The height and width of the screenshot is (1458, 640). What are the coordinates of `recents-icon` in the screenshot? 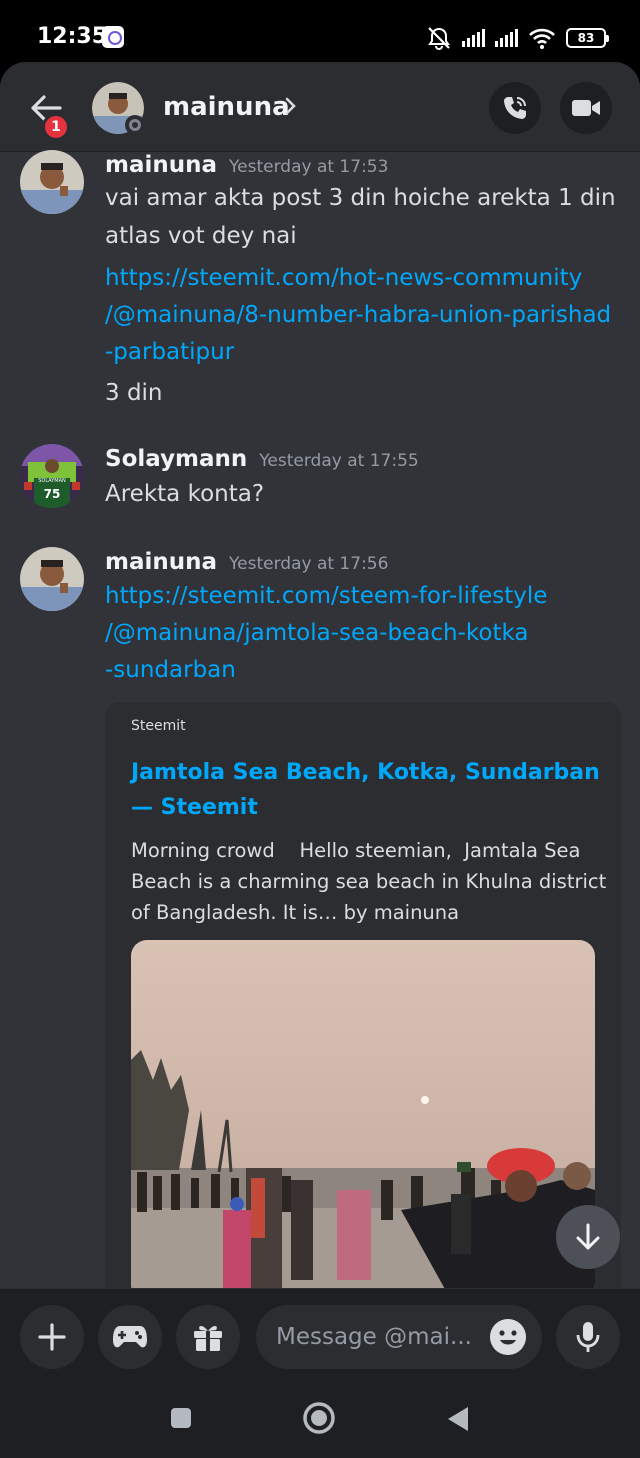 It's located at (181, 1418).